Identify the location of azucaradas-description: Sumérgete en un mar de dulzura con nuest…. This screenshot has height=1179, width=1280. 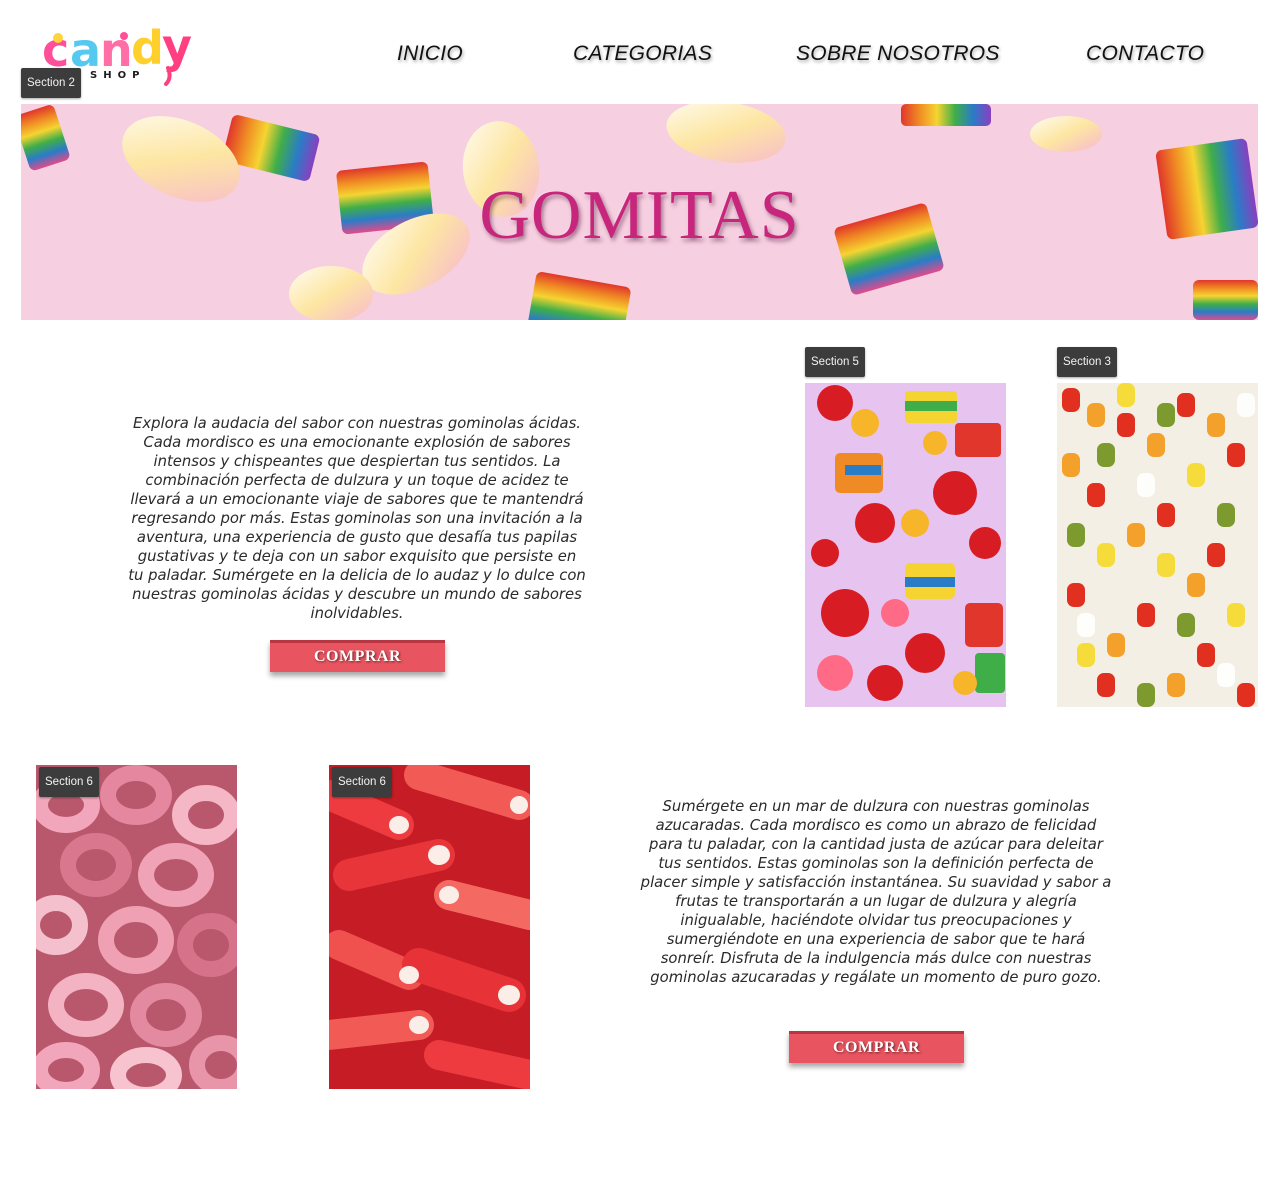
(876, 892).